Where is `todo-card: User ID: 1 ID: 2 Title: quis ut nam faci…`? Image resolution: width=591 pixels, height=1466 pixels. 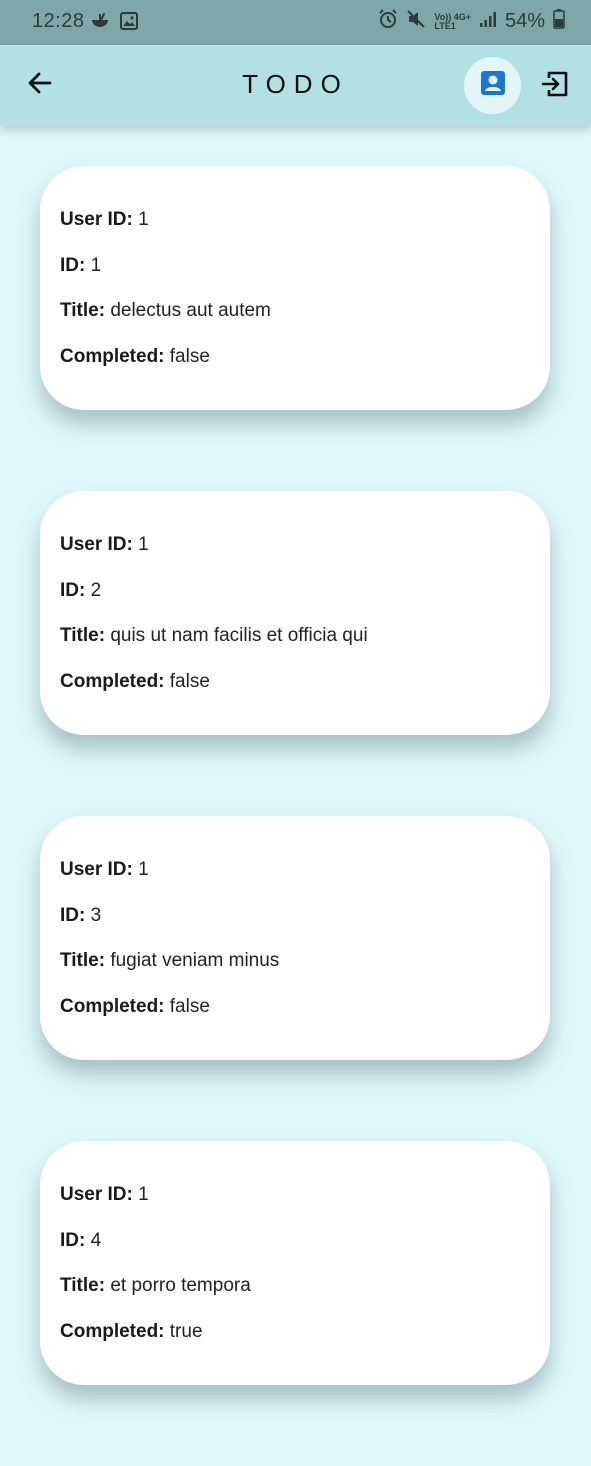 todo-card: User ID: 1 ID: 2 Title: quis ut nam faci… is located at coordinates (295, 613).